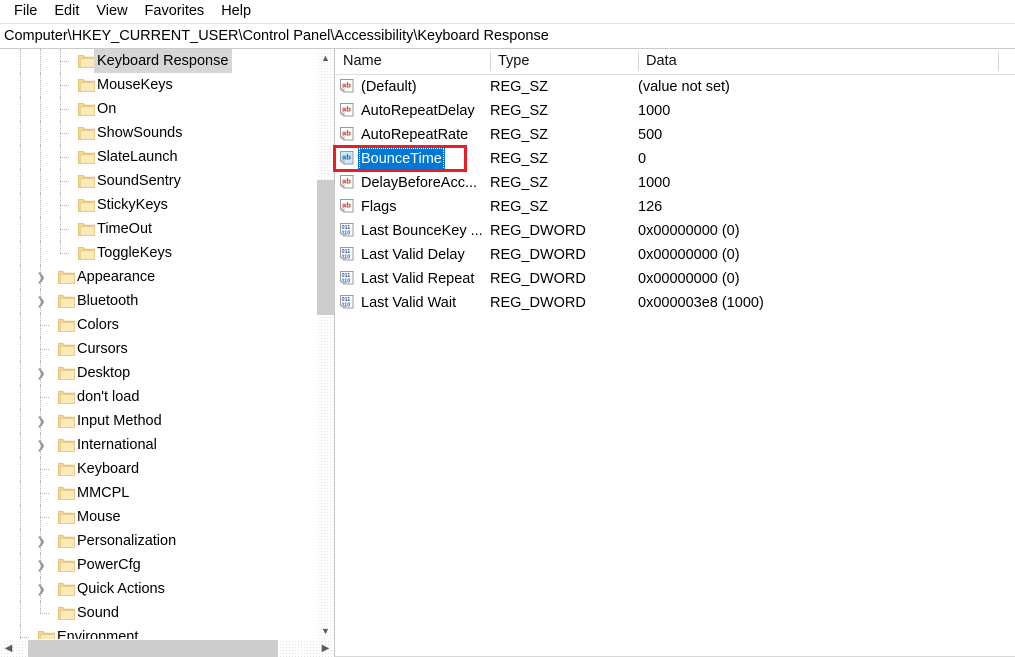  Describe the element at coordinates (167, 397) in the screenshot. I see `tree-item-don-t-load: don't load` at that location.